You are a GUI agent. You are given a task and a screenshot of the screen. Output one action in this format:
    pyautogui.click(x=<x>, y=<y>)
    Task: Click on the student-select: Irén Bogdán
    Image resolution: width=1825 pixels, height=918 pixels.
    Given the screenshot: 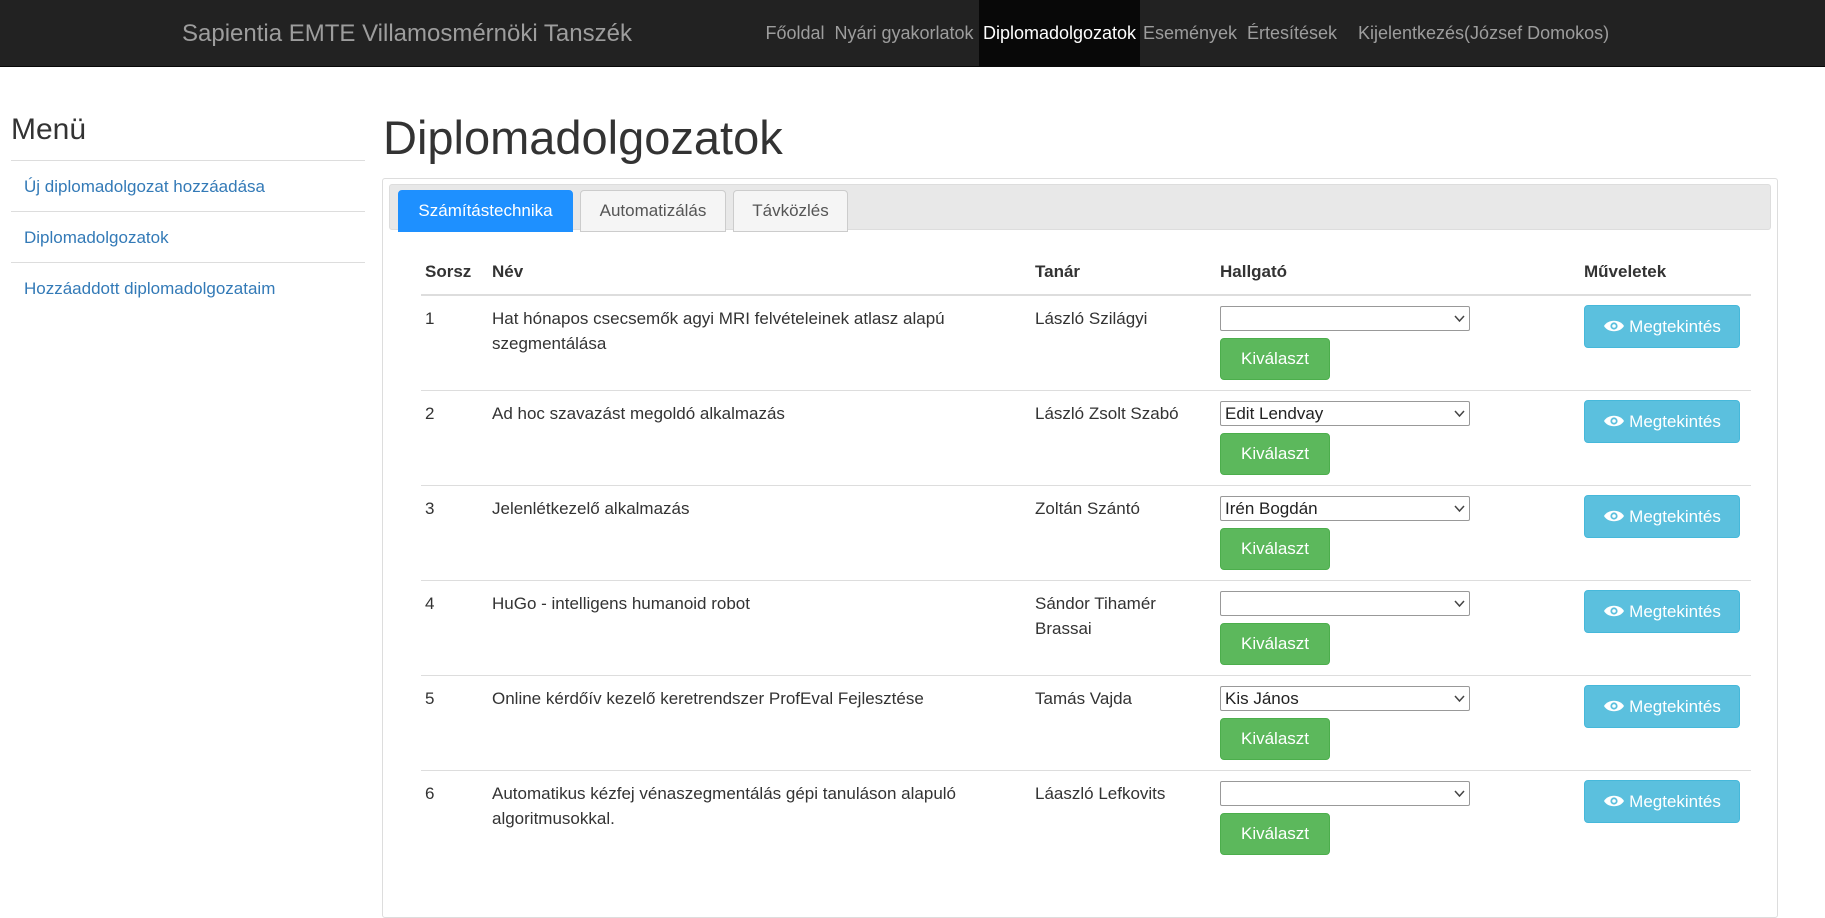 What is the action you would take?
    pyautogui.click(x=1345, y=508)
    